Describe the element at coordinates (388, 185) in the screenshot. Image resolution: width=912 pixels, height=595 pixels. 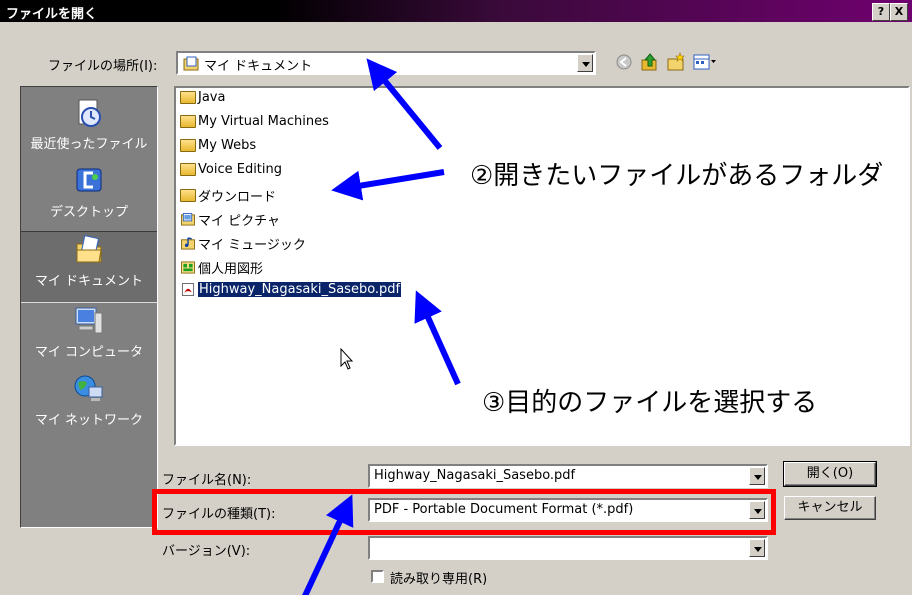
I see `arrow-to-folder-list` at that location.